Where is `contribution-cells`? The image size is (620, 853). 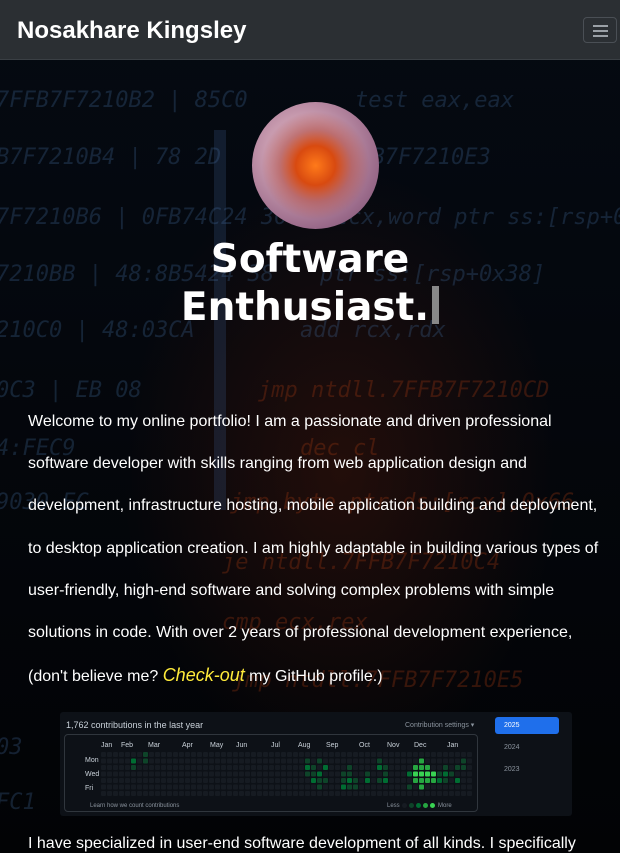
contribution-cells is located at coordinates (286, 774).